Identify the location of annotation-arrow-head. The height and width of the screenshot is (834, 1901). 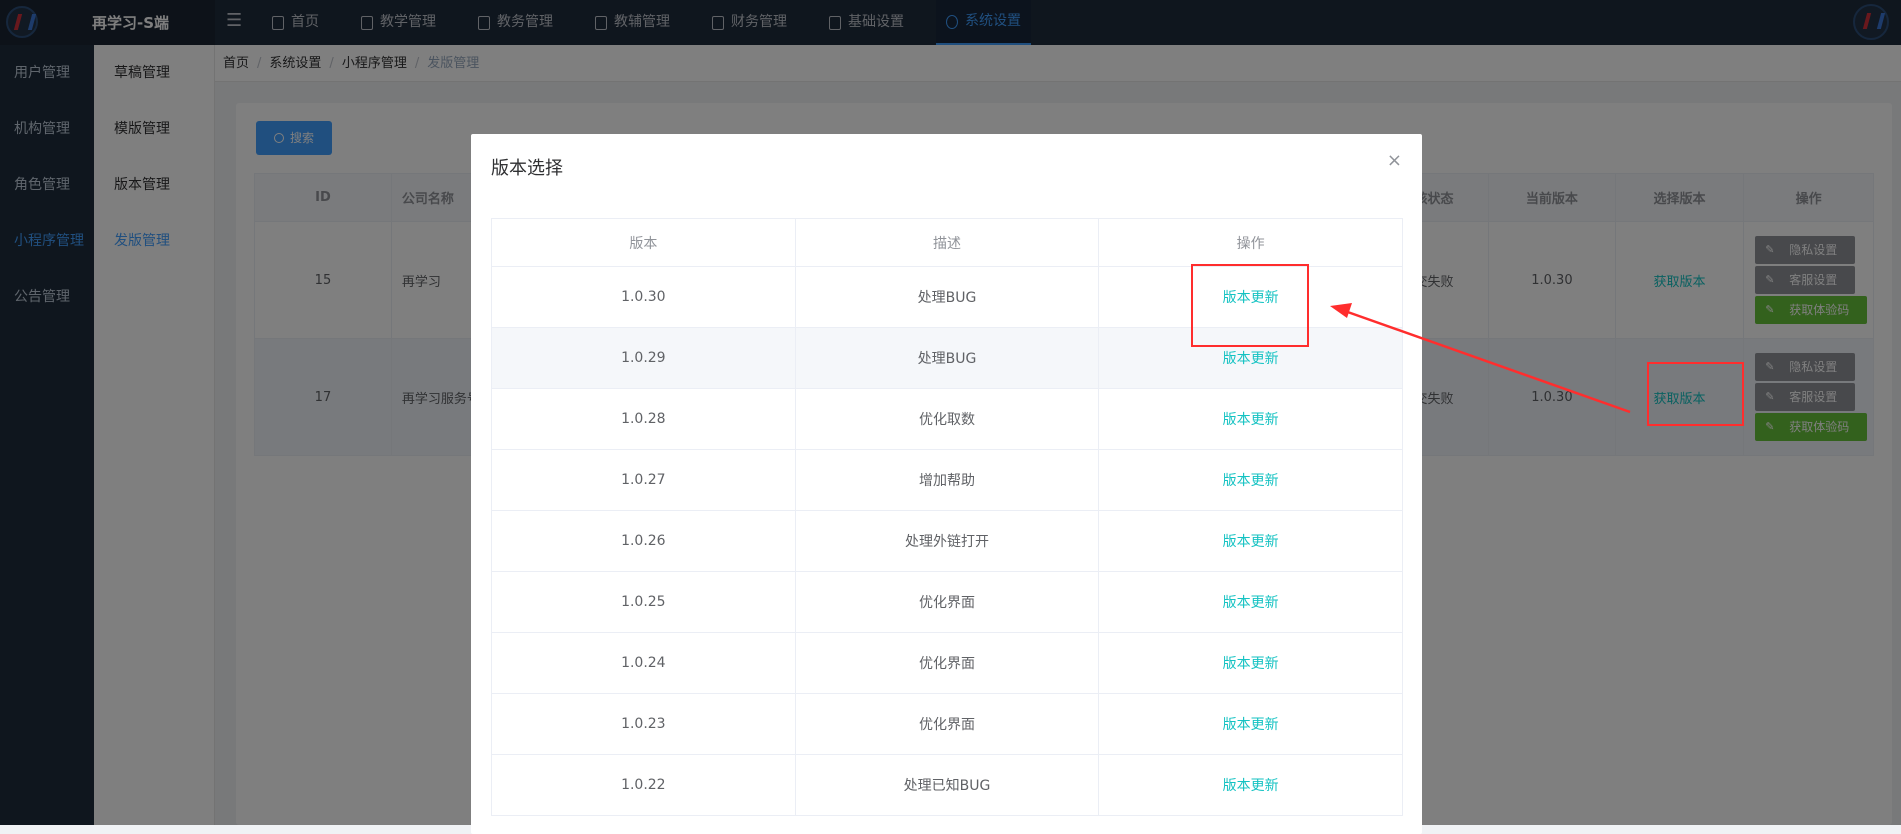
(1341, 310).